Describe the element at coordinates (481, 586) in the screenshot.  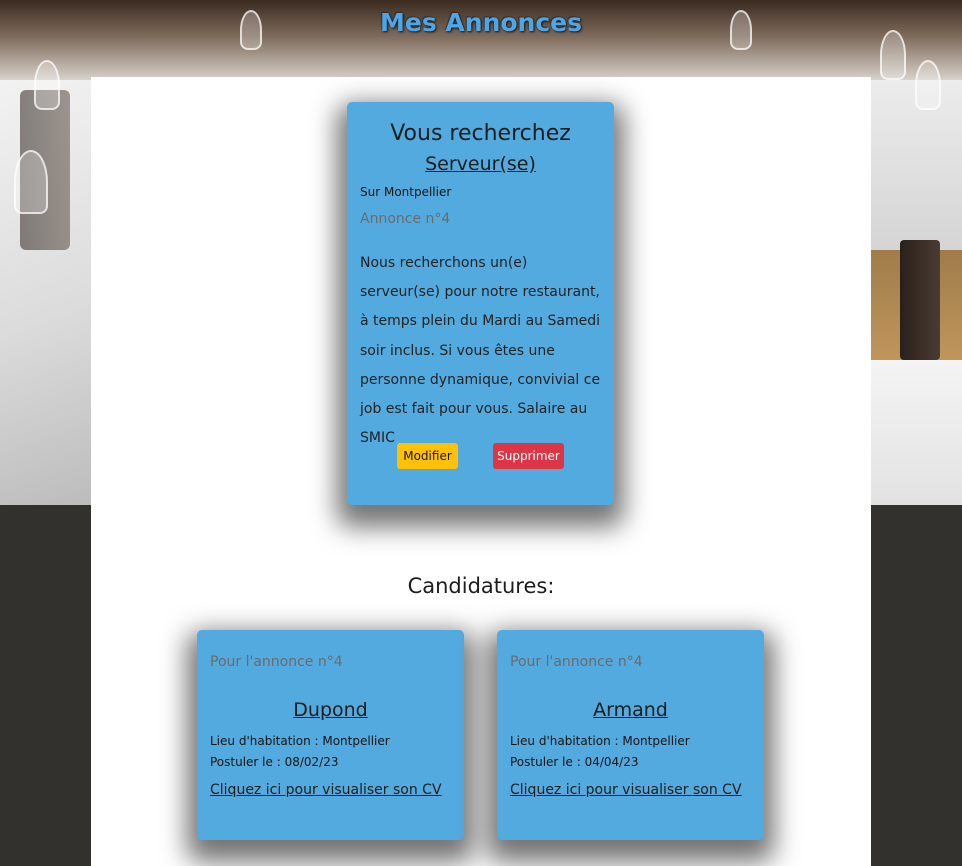
I see `applications-section-title: Candidatures:` at that location.